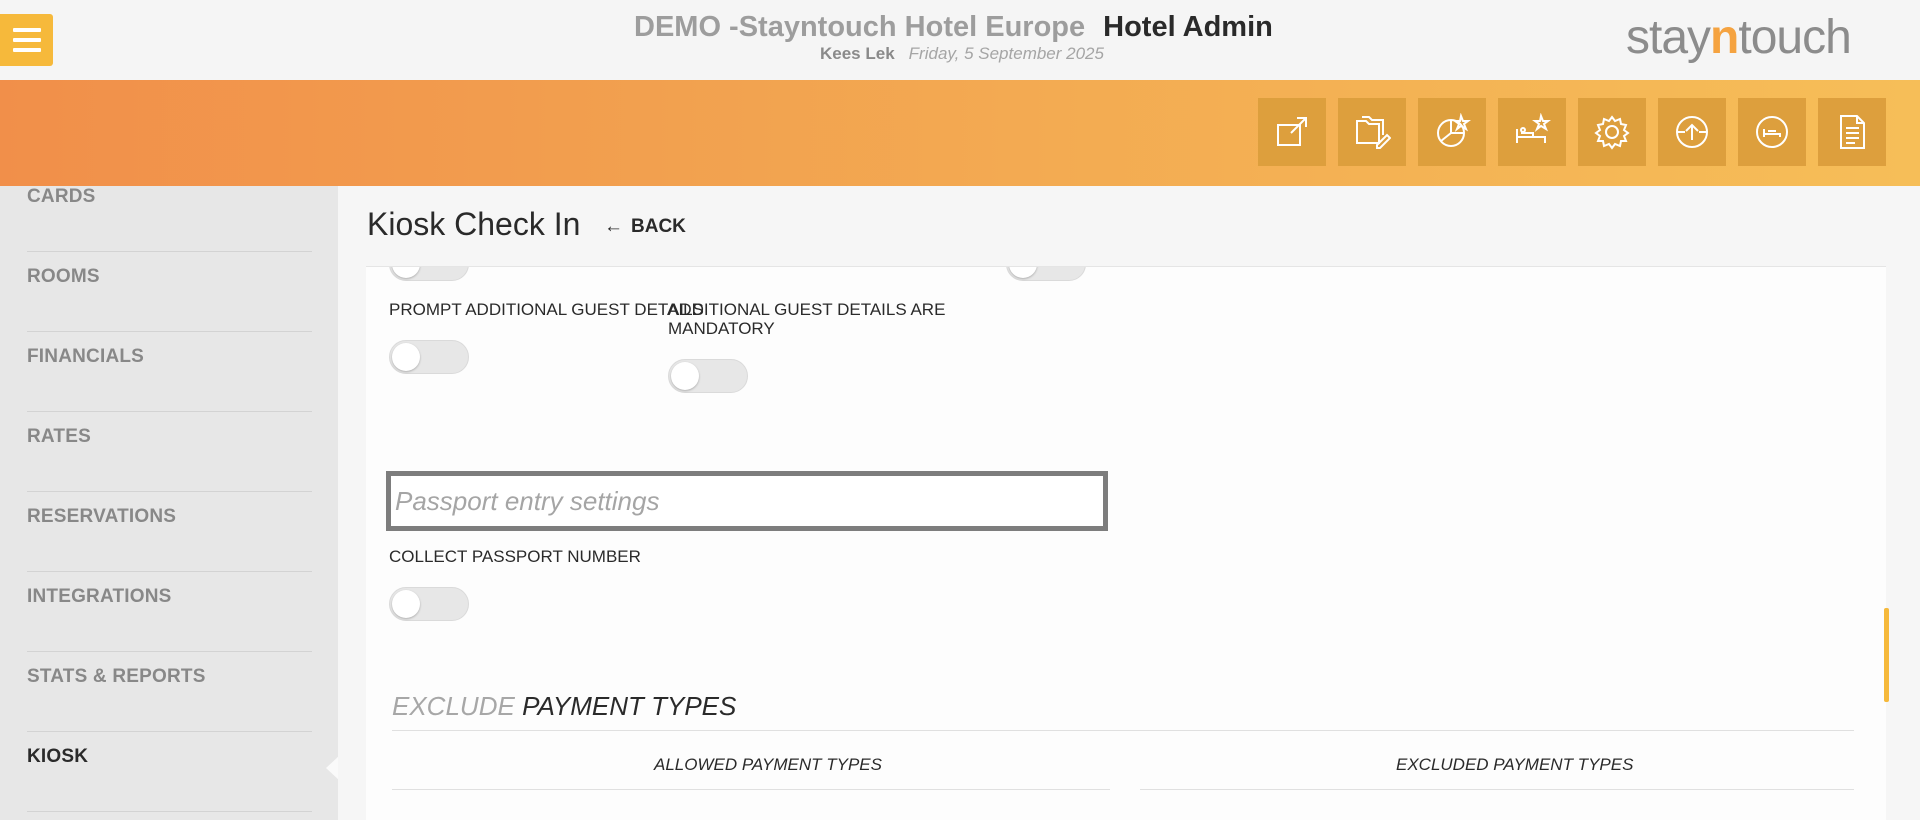 The width and height of the screenshot is (1920, 820). Describe the element at coordinates (1372, 132) in the screenshot. I see `folders-edit-icon` at that location.